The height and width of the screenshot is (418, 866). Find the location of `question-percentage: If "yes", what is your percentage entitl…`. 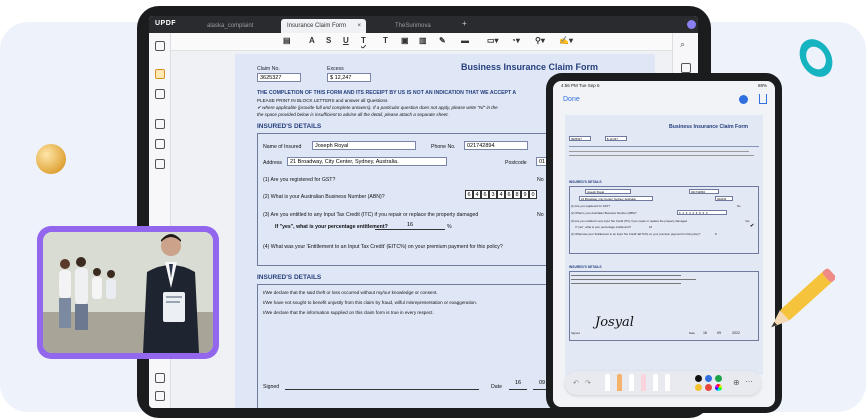

question-percentage: If "yes", what is your percentage entitl… is located at coordinates (331, 227).